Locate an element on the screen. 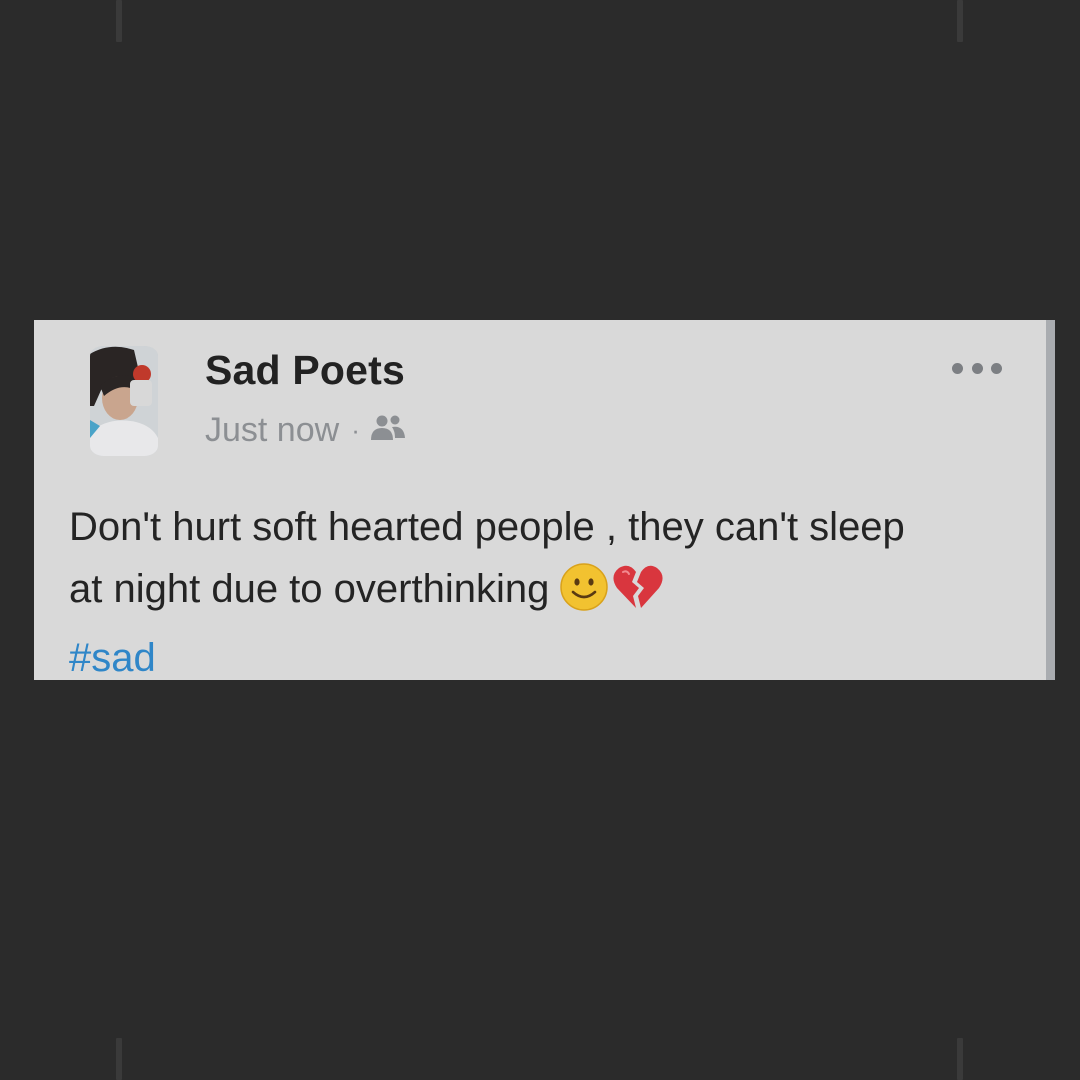 Image resolution: width=1080 pixels, height=1080 pixels. broken-heart-icon is located at coordinates (638, 596).